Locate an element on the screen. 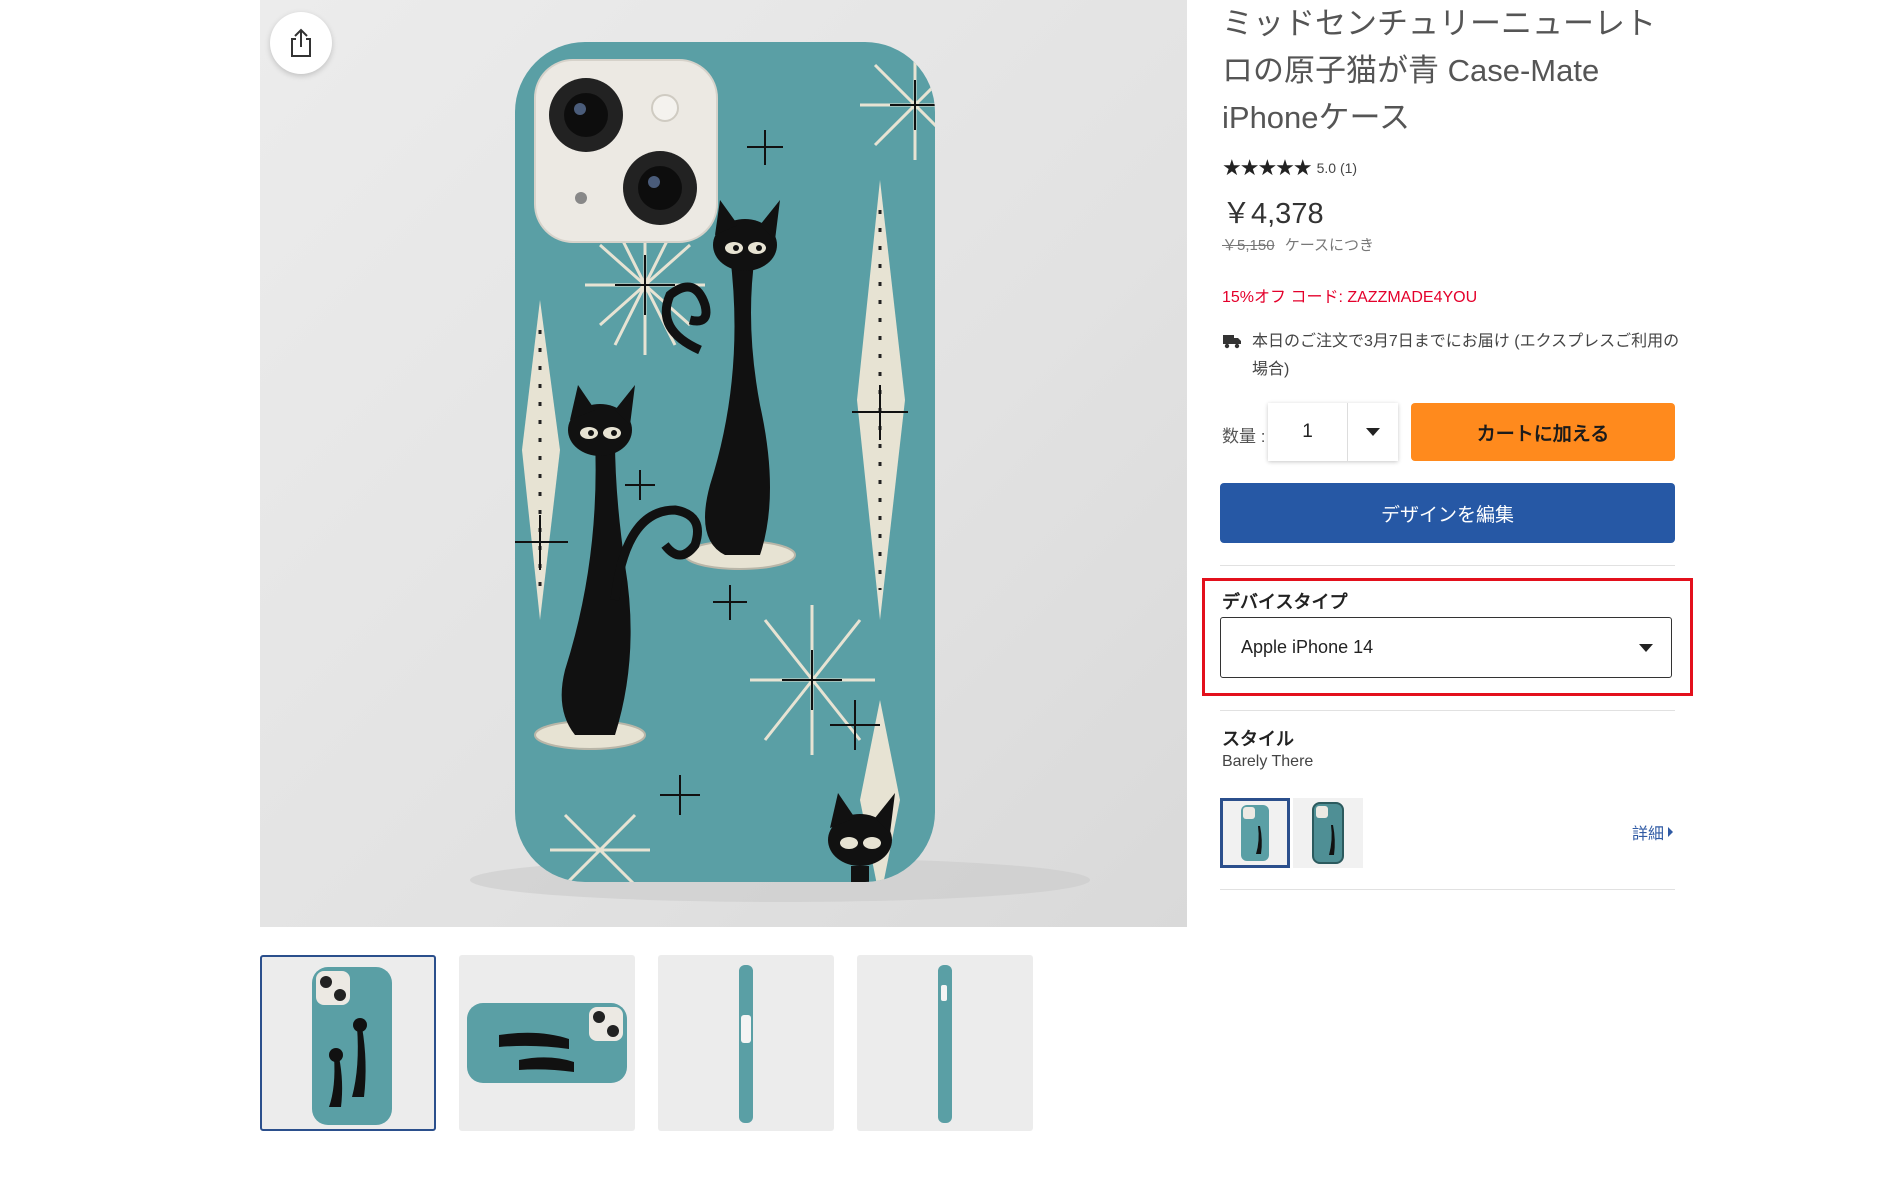 This screenshot has width=1885, height=1183. thumbnail-side-left is located at coordinates (746, 1043).